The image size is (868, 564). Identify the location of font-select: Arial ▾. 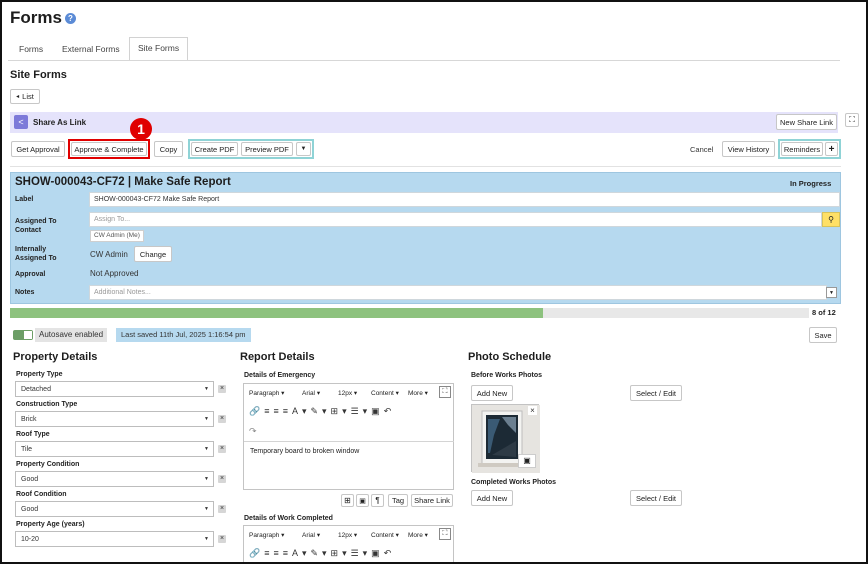
(311, 393).